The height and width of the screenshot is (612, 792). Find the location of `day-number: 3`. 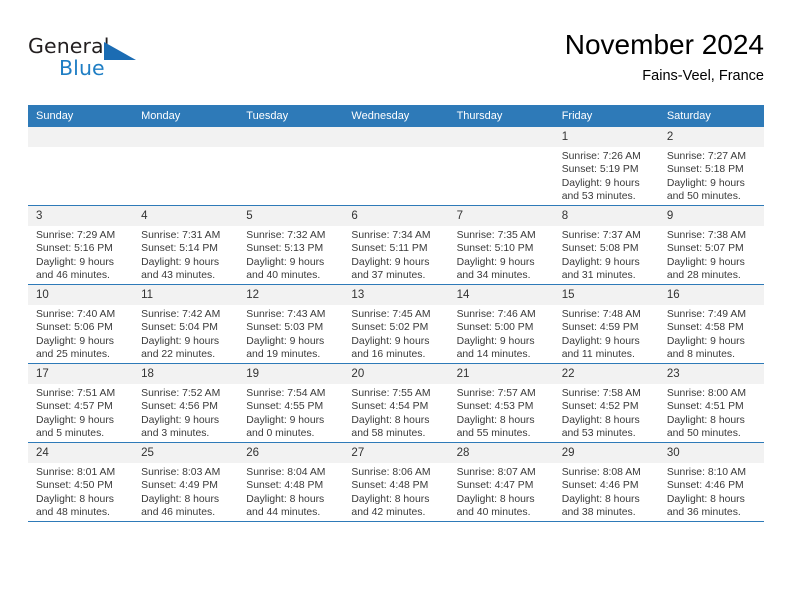

day-number: 3 is located at coordinates (81, 216).